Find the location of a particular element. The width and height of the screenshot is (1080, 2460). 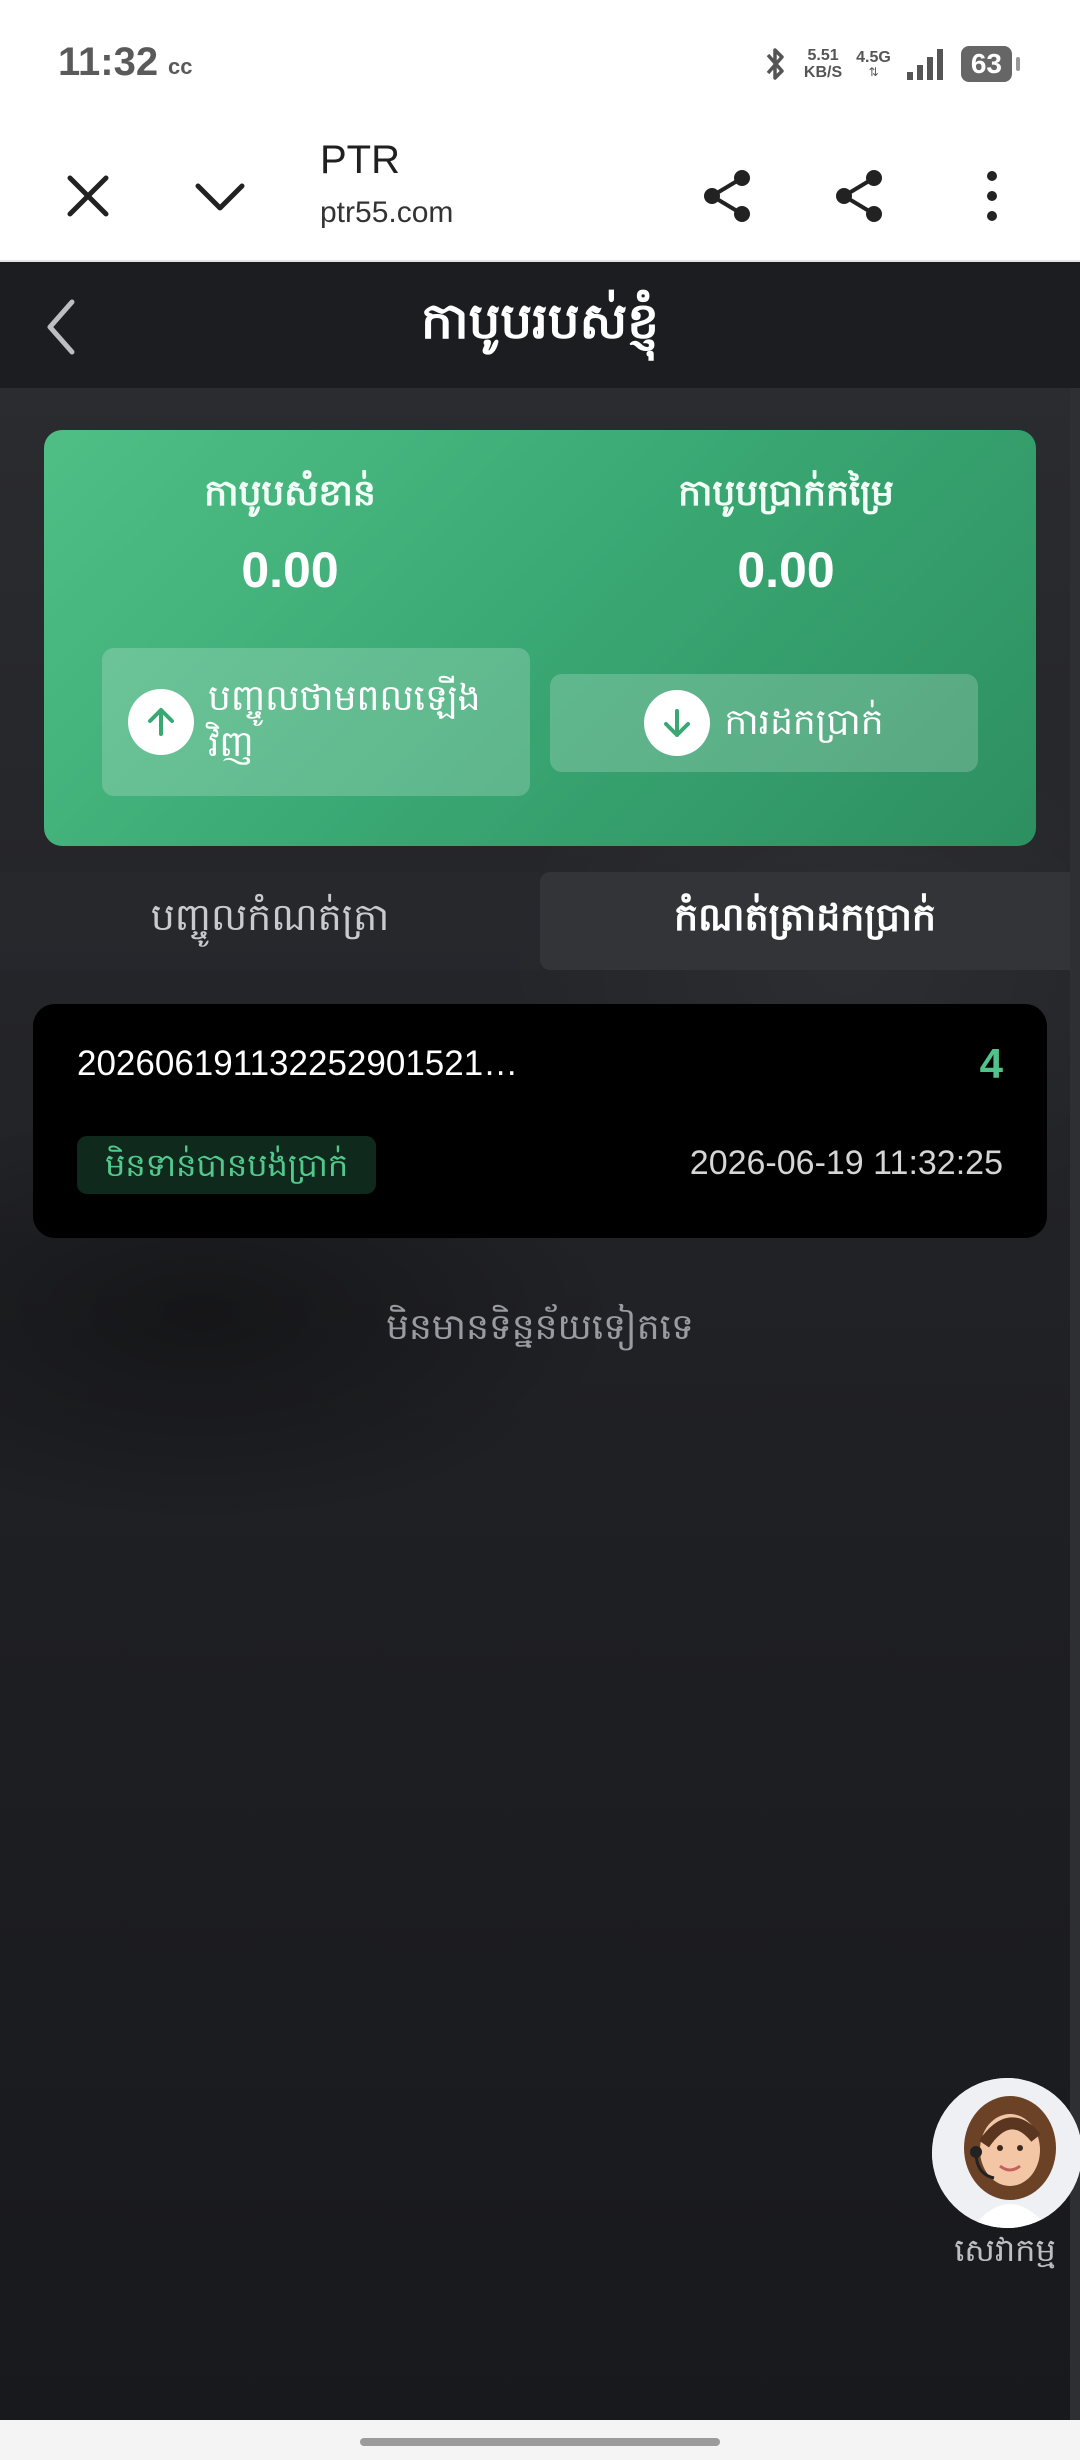

withdraw-button: ការដកប្រាក់ is located at coordinates (764, 723).